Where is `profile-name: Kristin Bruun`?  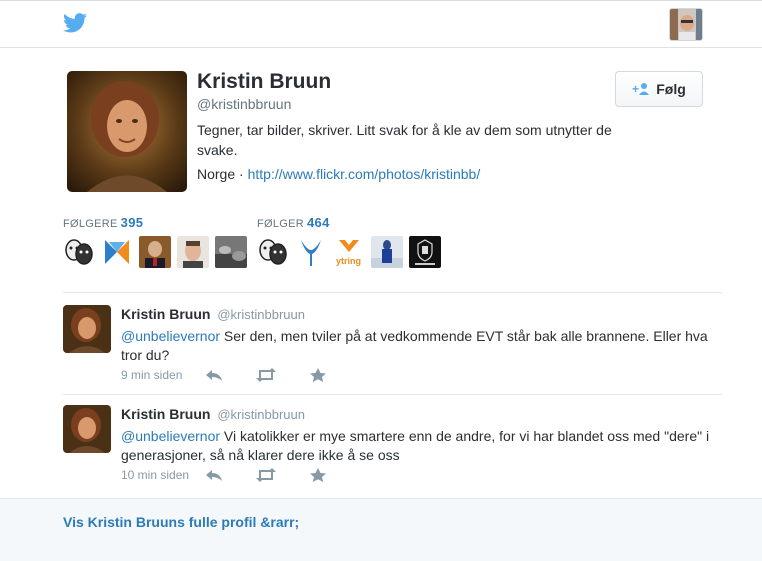 profile-name: Kristin Bruun is located at coordinates (264, 82).